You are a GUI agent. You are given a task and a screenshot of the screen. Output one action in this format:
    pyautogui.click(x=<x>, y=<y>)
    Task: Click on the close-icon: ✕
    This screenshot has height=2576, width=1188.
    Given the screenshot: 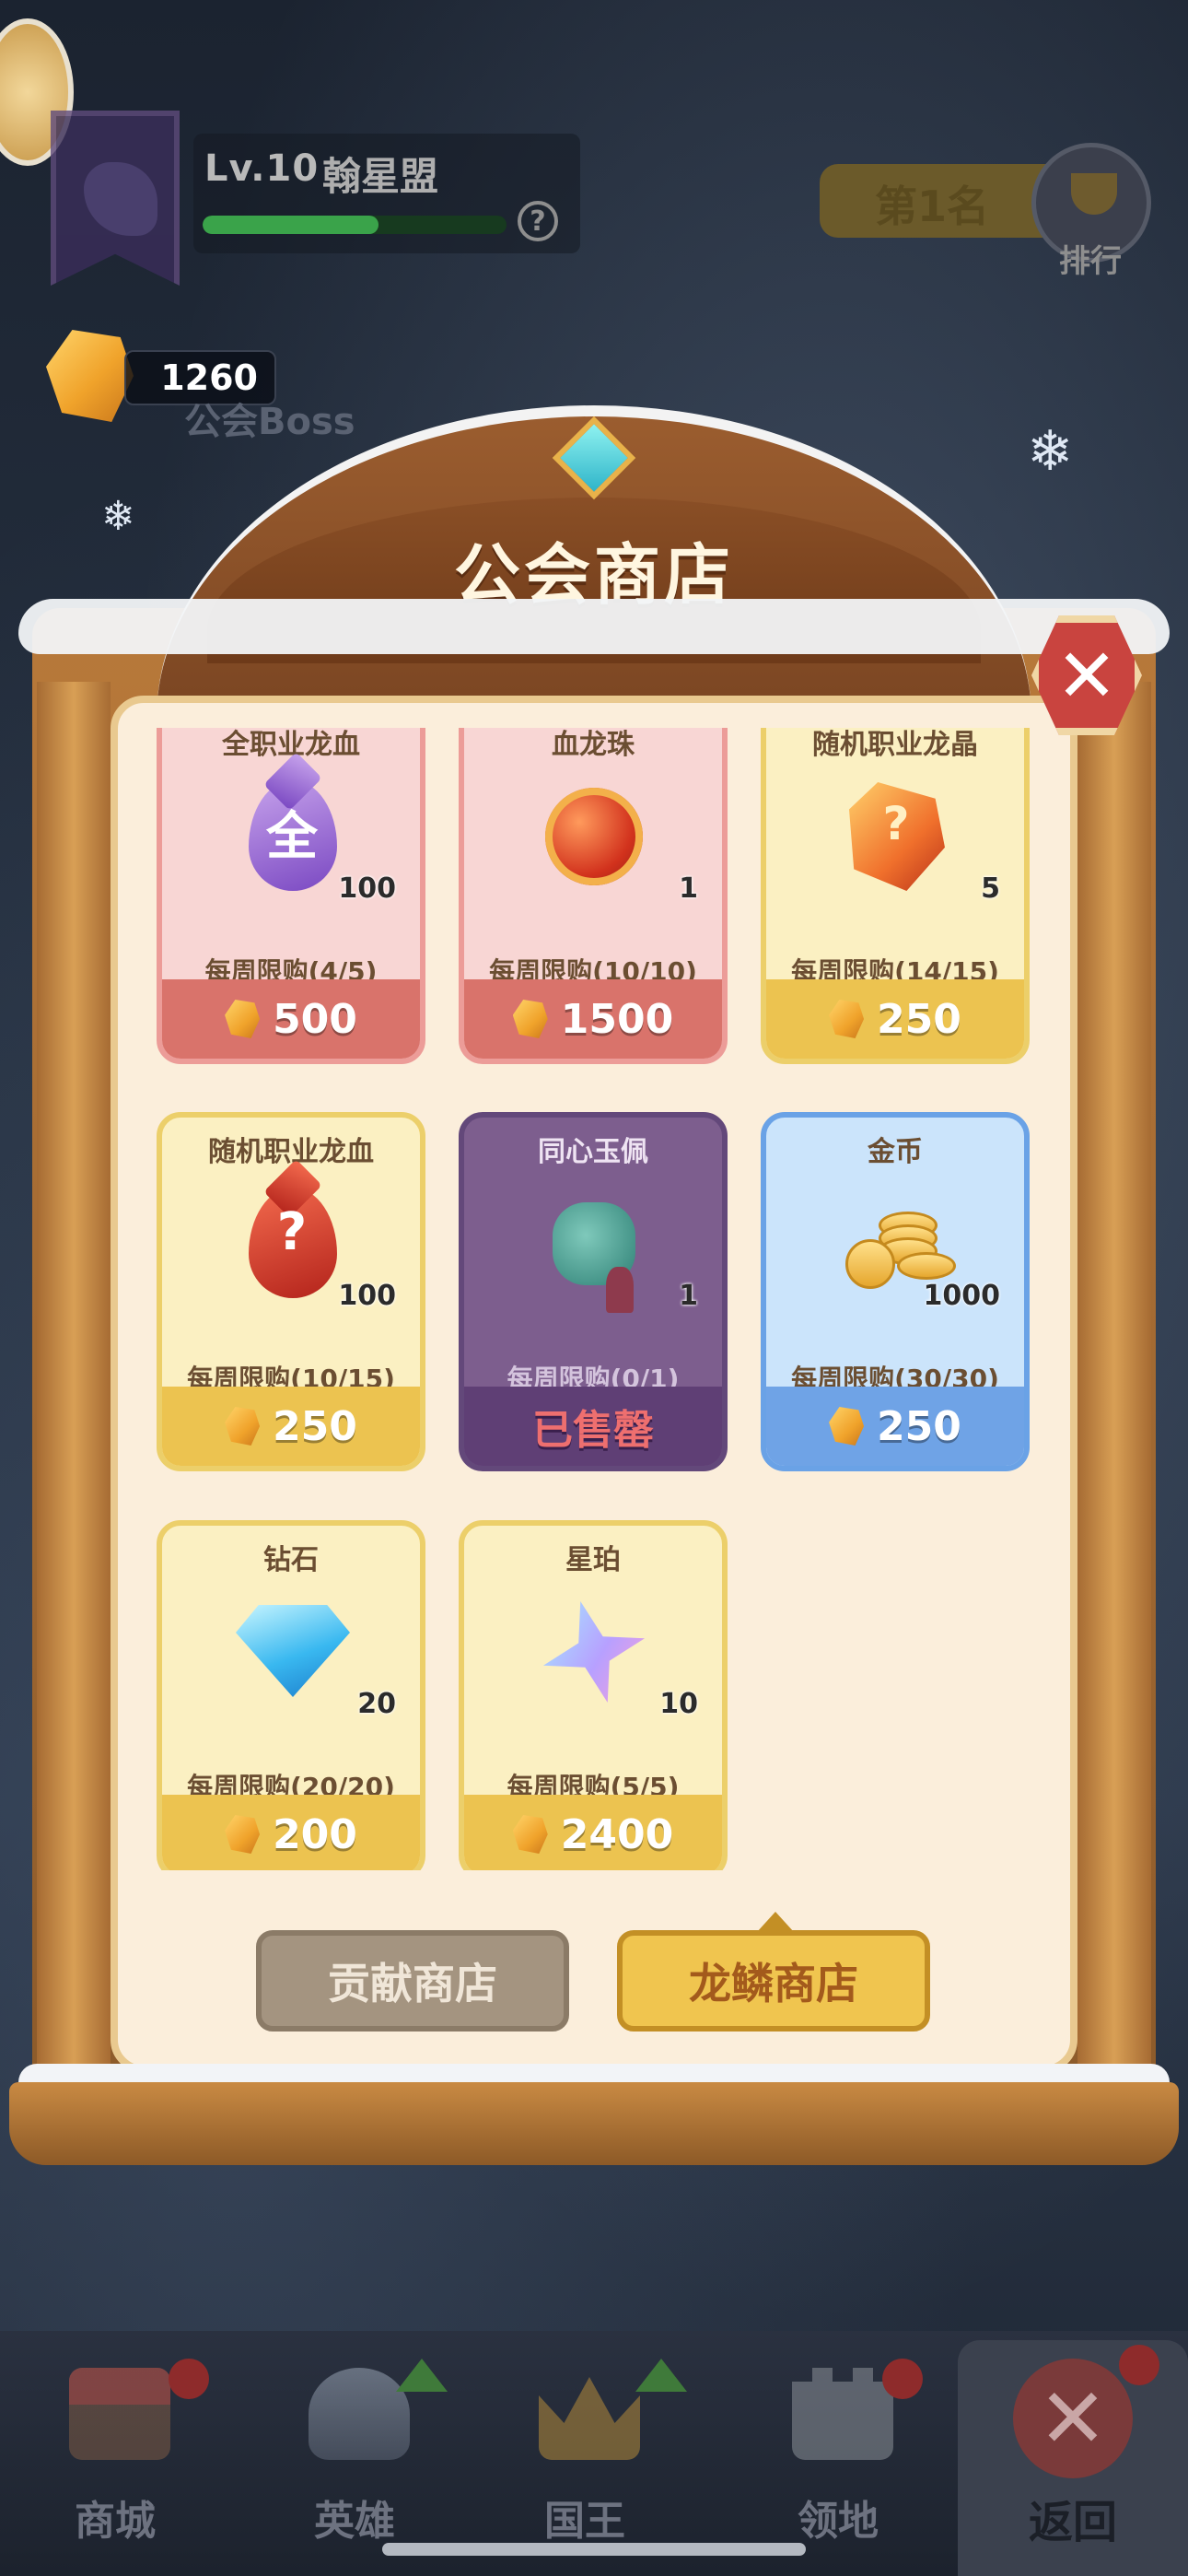 What is the action you would take?
    pyautogui.click(x=1073, y=2418)
    